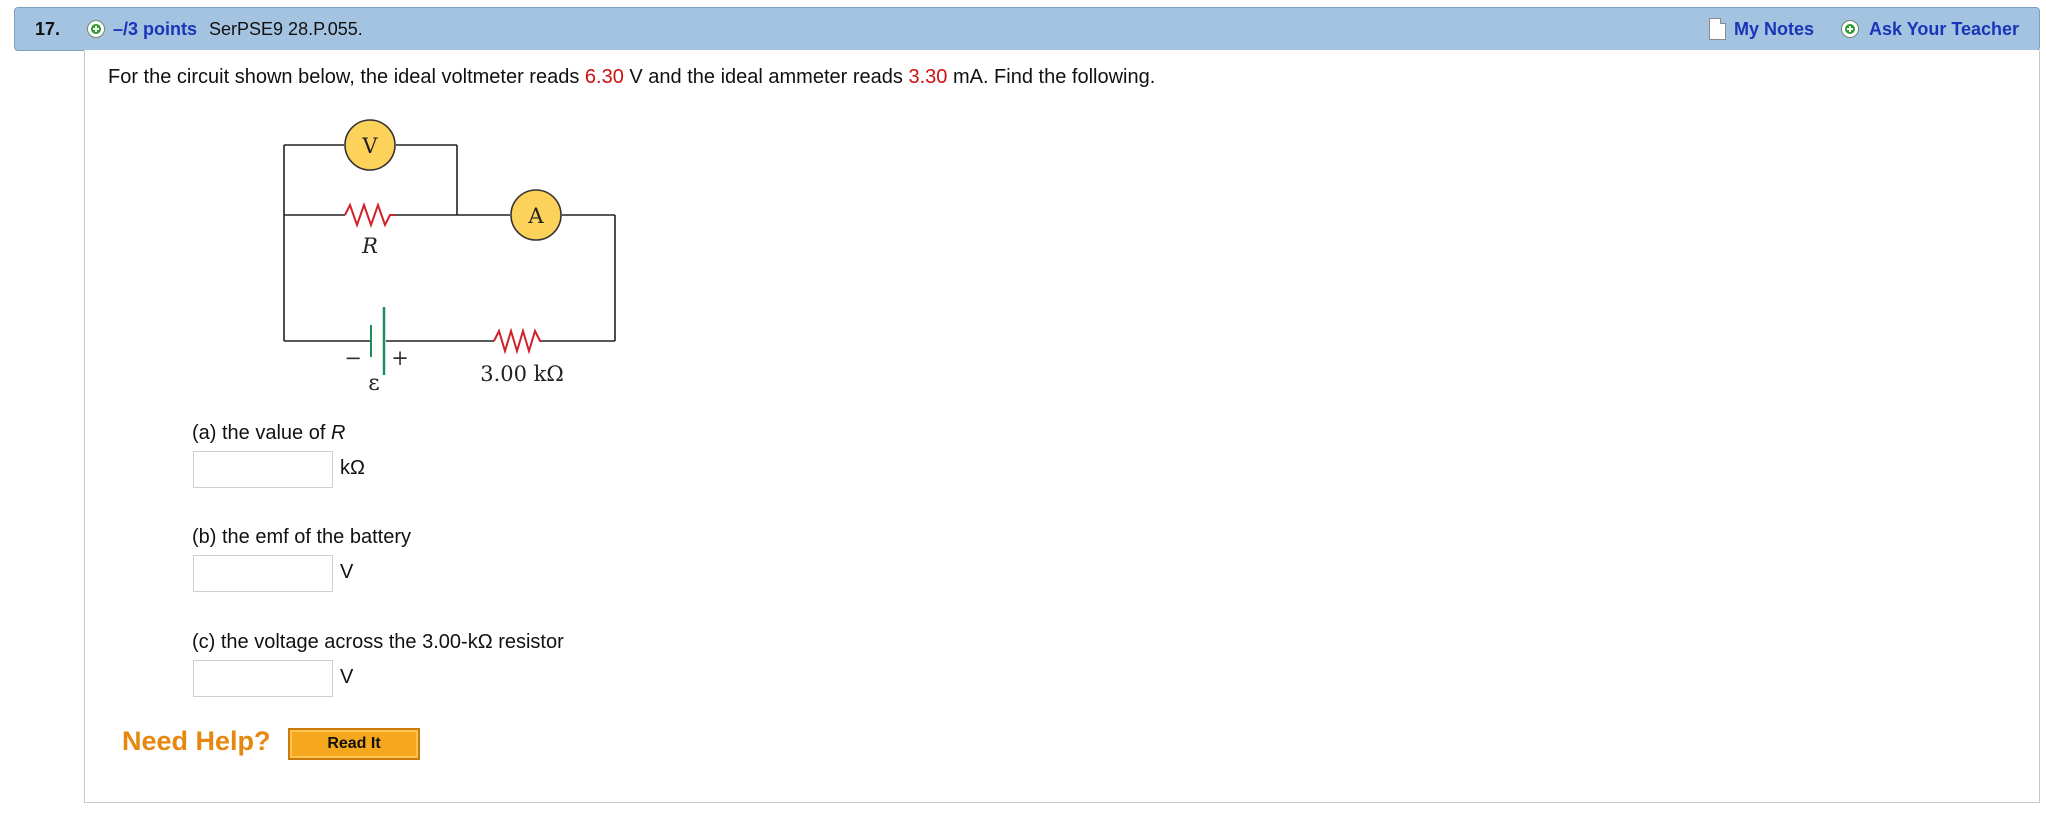 The width and height of the screenshot is (2046, 813). Describe the element at coordinates (301, 537) in the screenshot. I see `part-b-prompt: (b) the emf of the battery` at that location.